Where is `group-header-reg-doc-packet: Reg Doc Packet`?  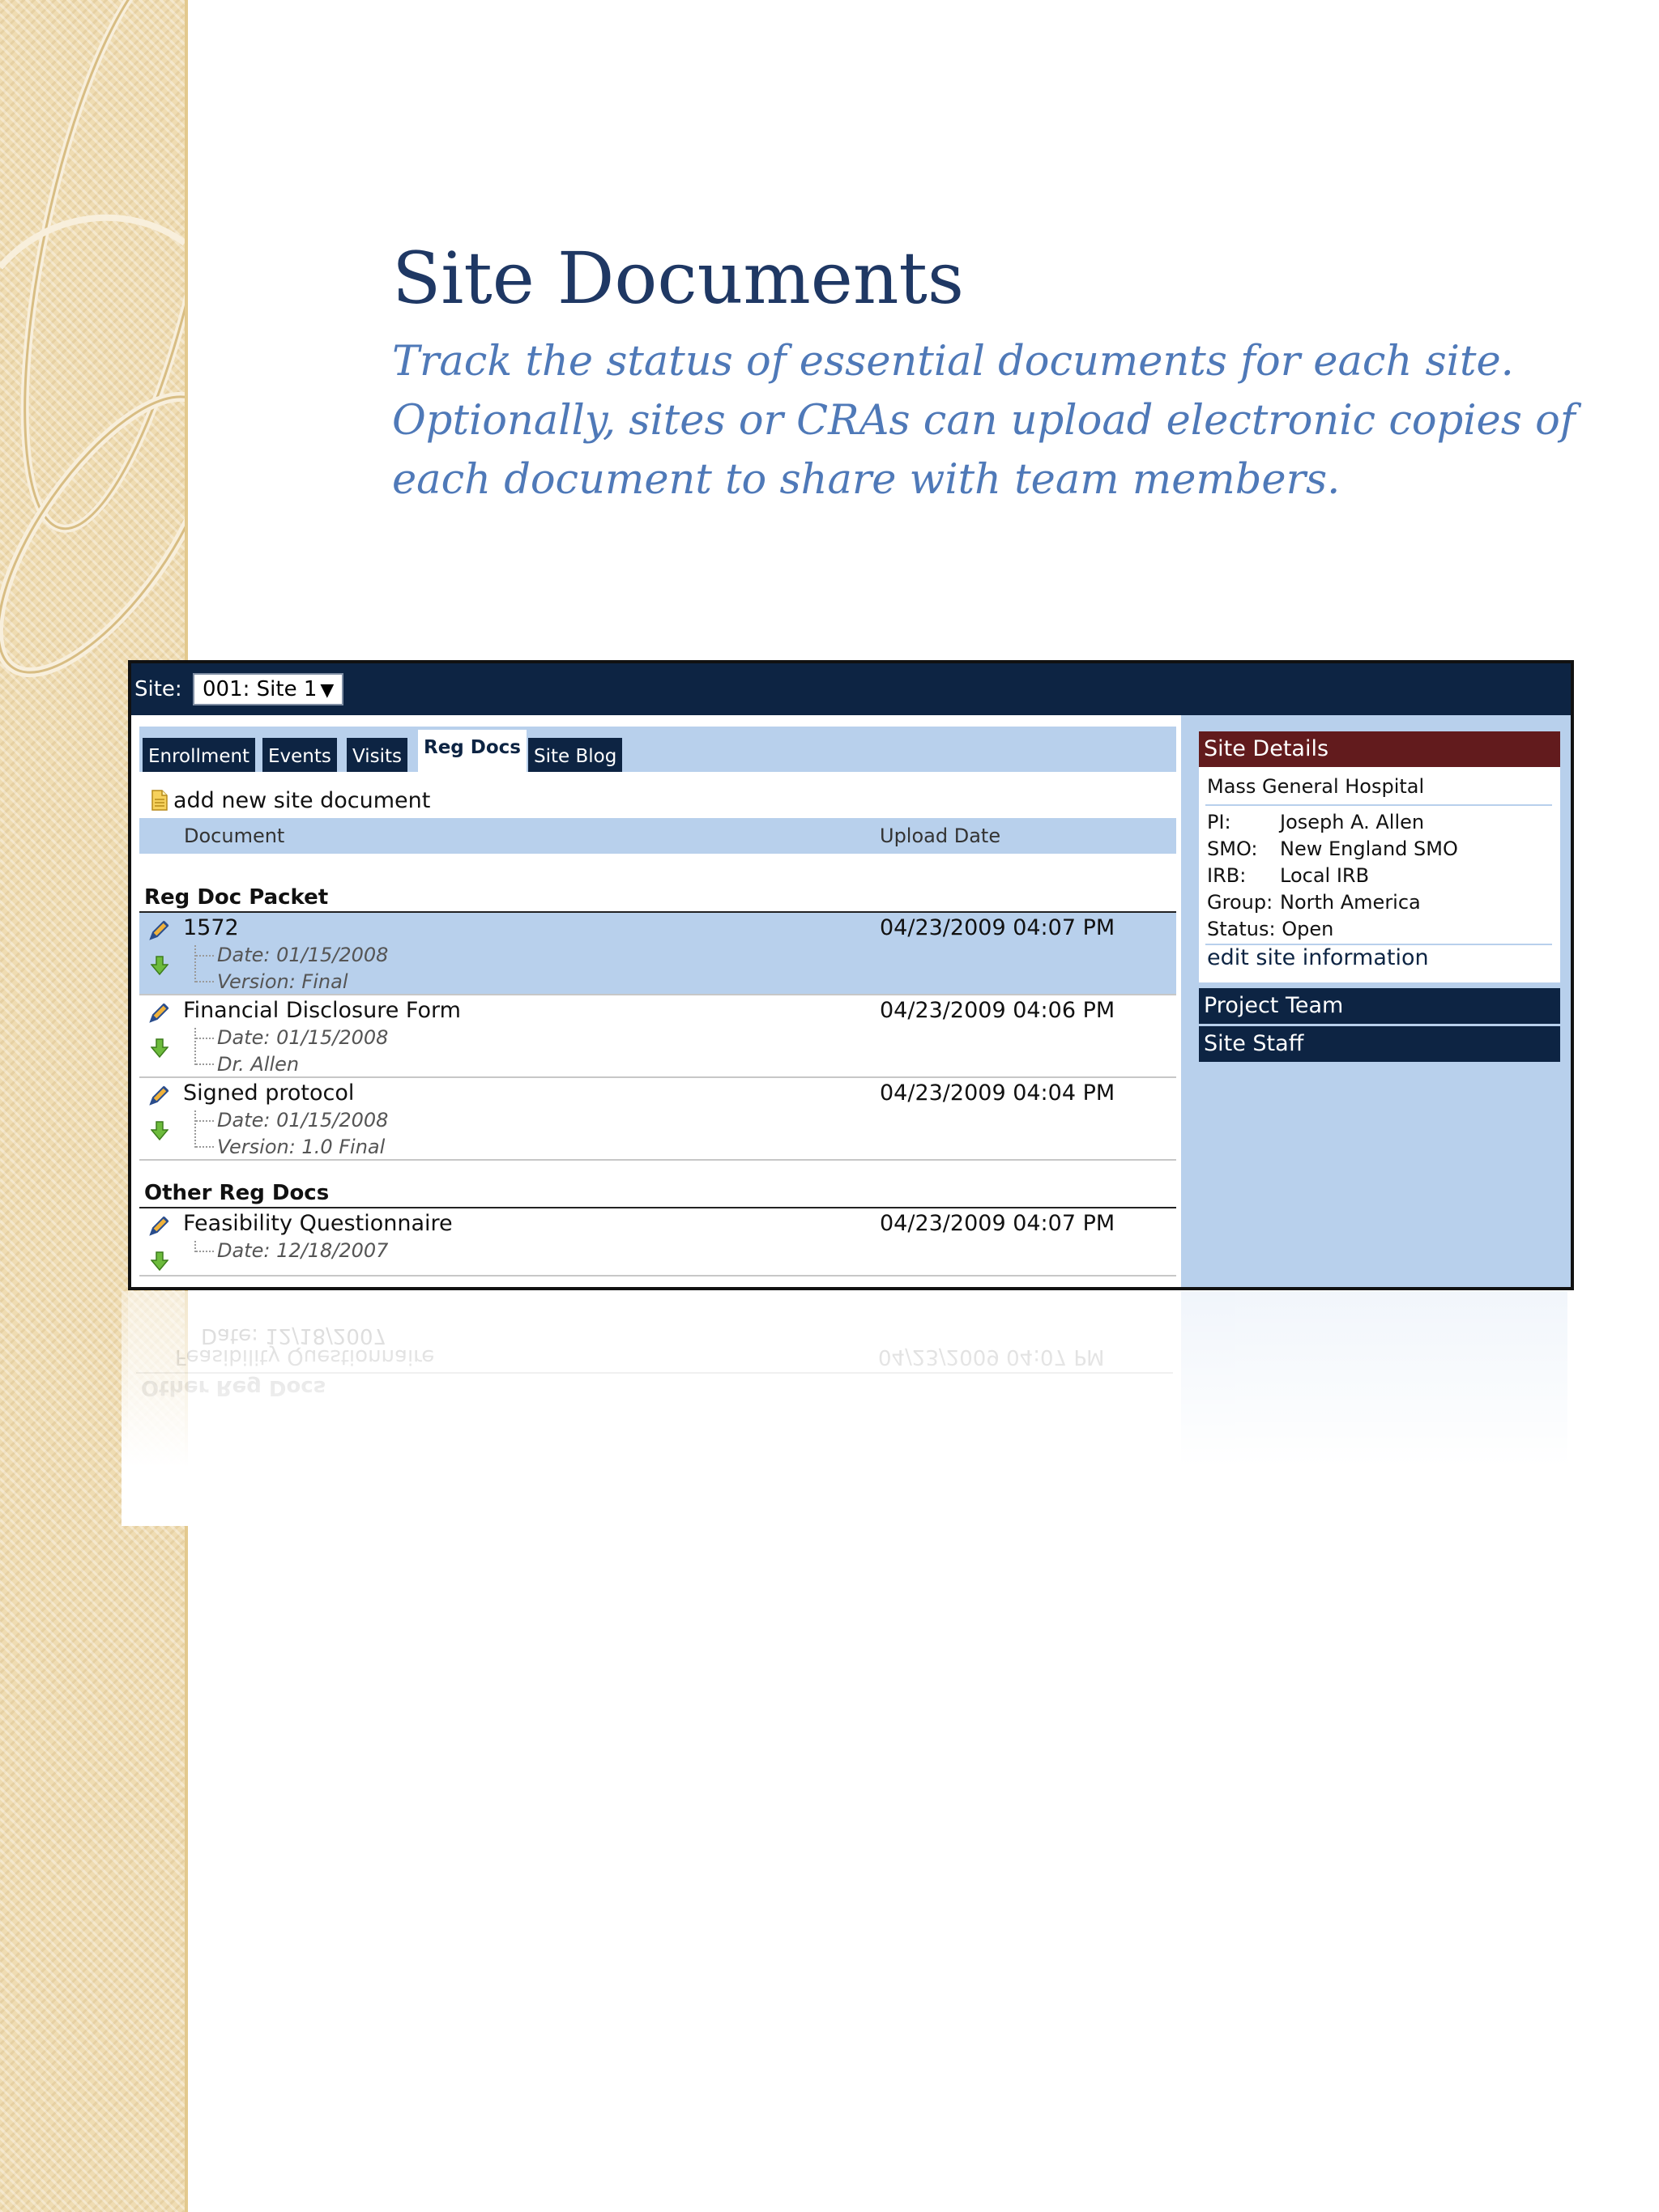 group-header-reg-doc-packet: Reg Doc Packet is located at coordinates (657, 898).